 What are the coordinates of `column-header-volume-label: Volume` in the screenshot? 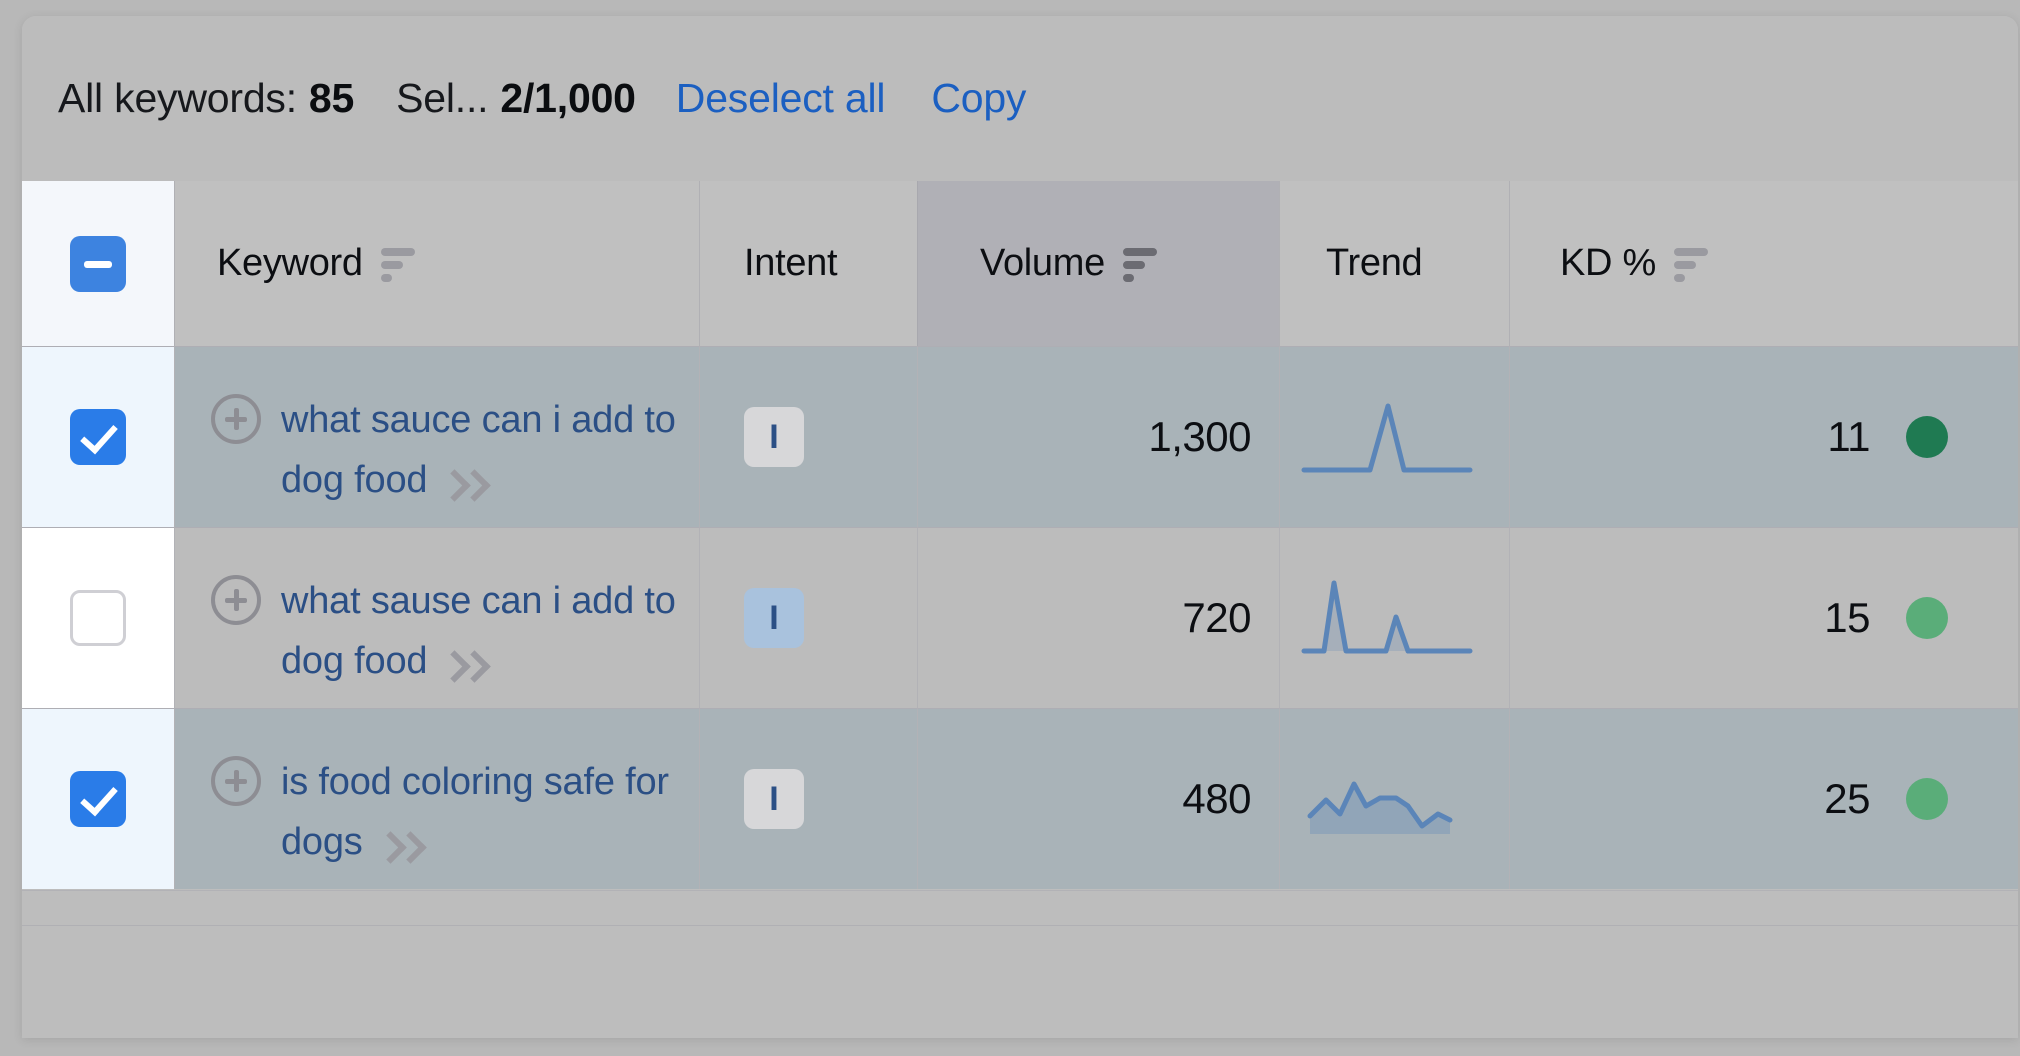 It's located at (1042, 263).